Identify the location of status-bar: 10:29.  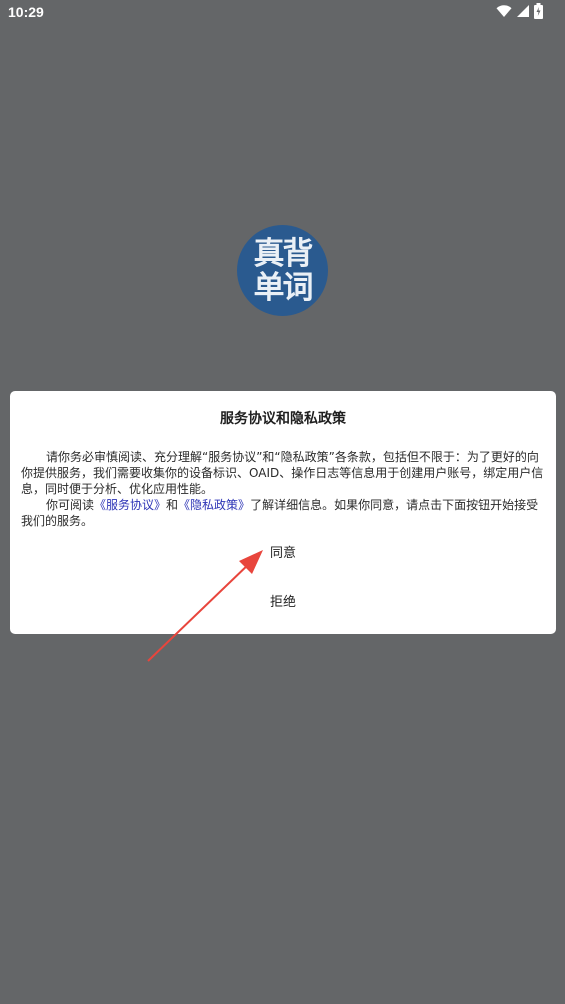
(282, 12).